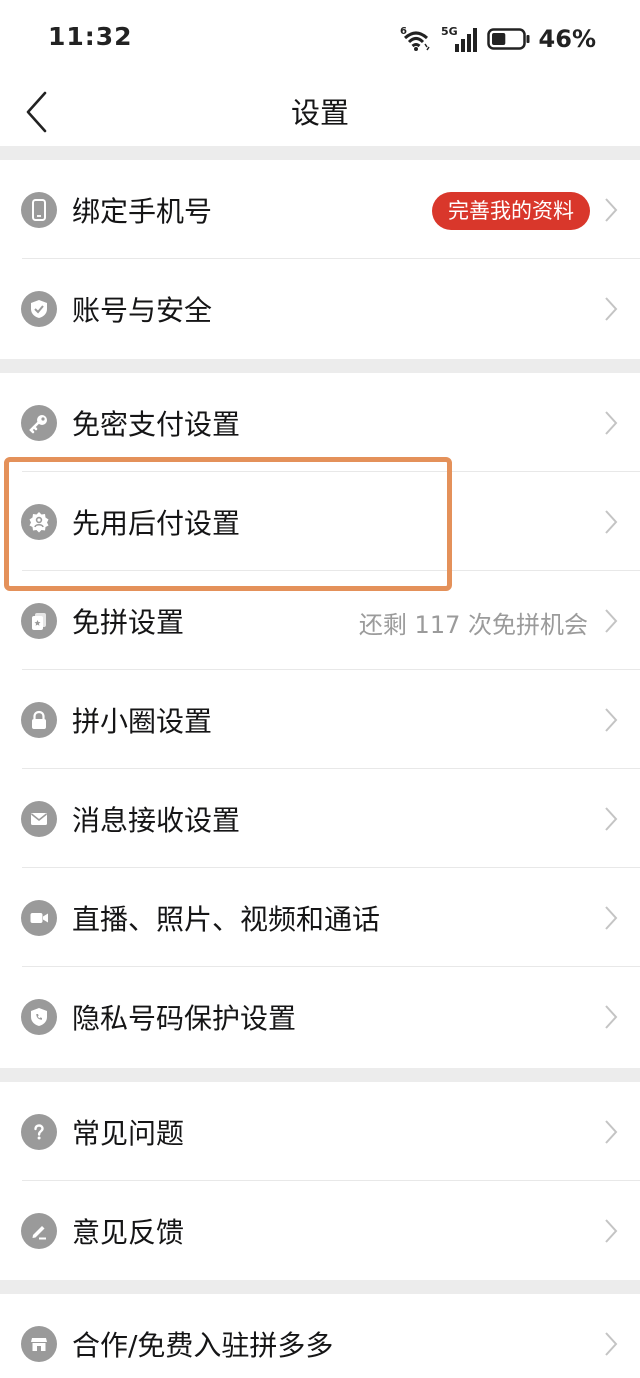 Image resolution: width=640 pixels, height=1378 pixels. What do you see at coordinates (156, 523) in the screenshot?
I see `row-label: 先用后付设置` at bounding box center [156, 523].